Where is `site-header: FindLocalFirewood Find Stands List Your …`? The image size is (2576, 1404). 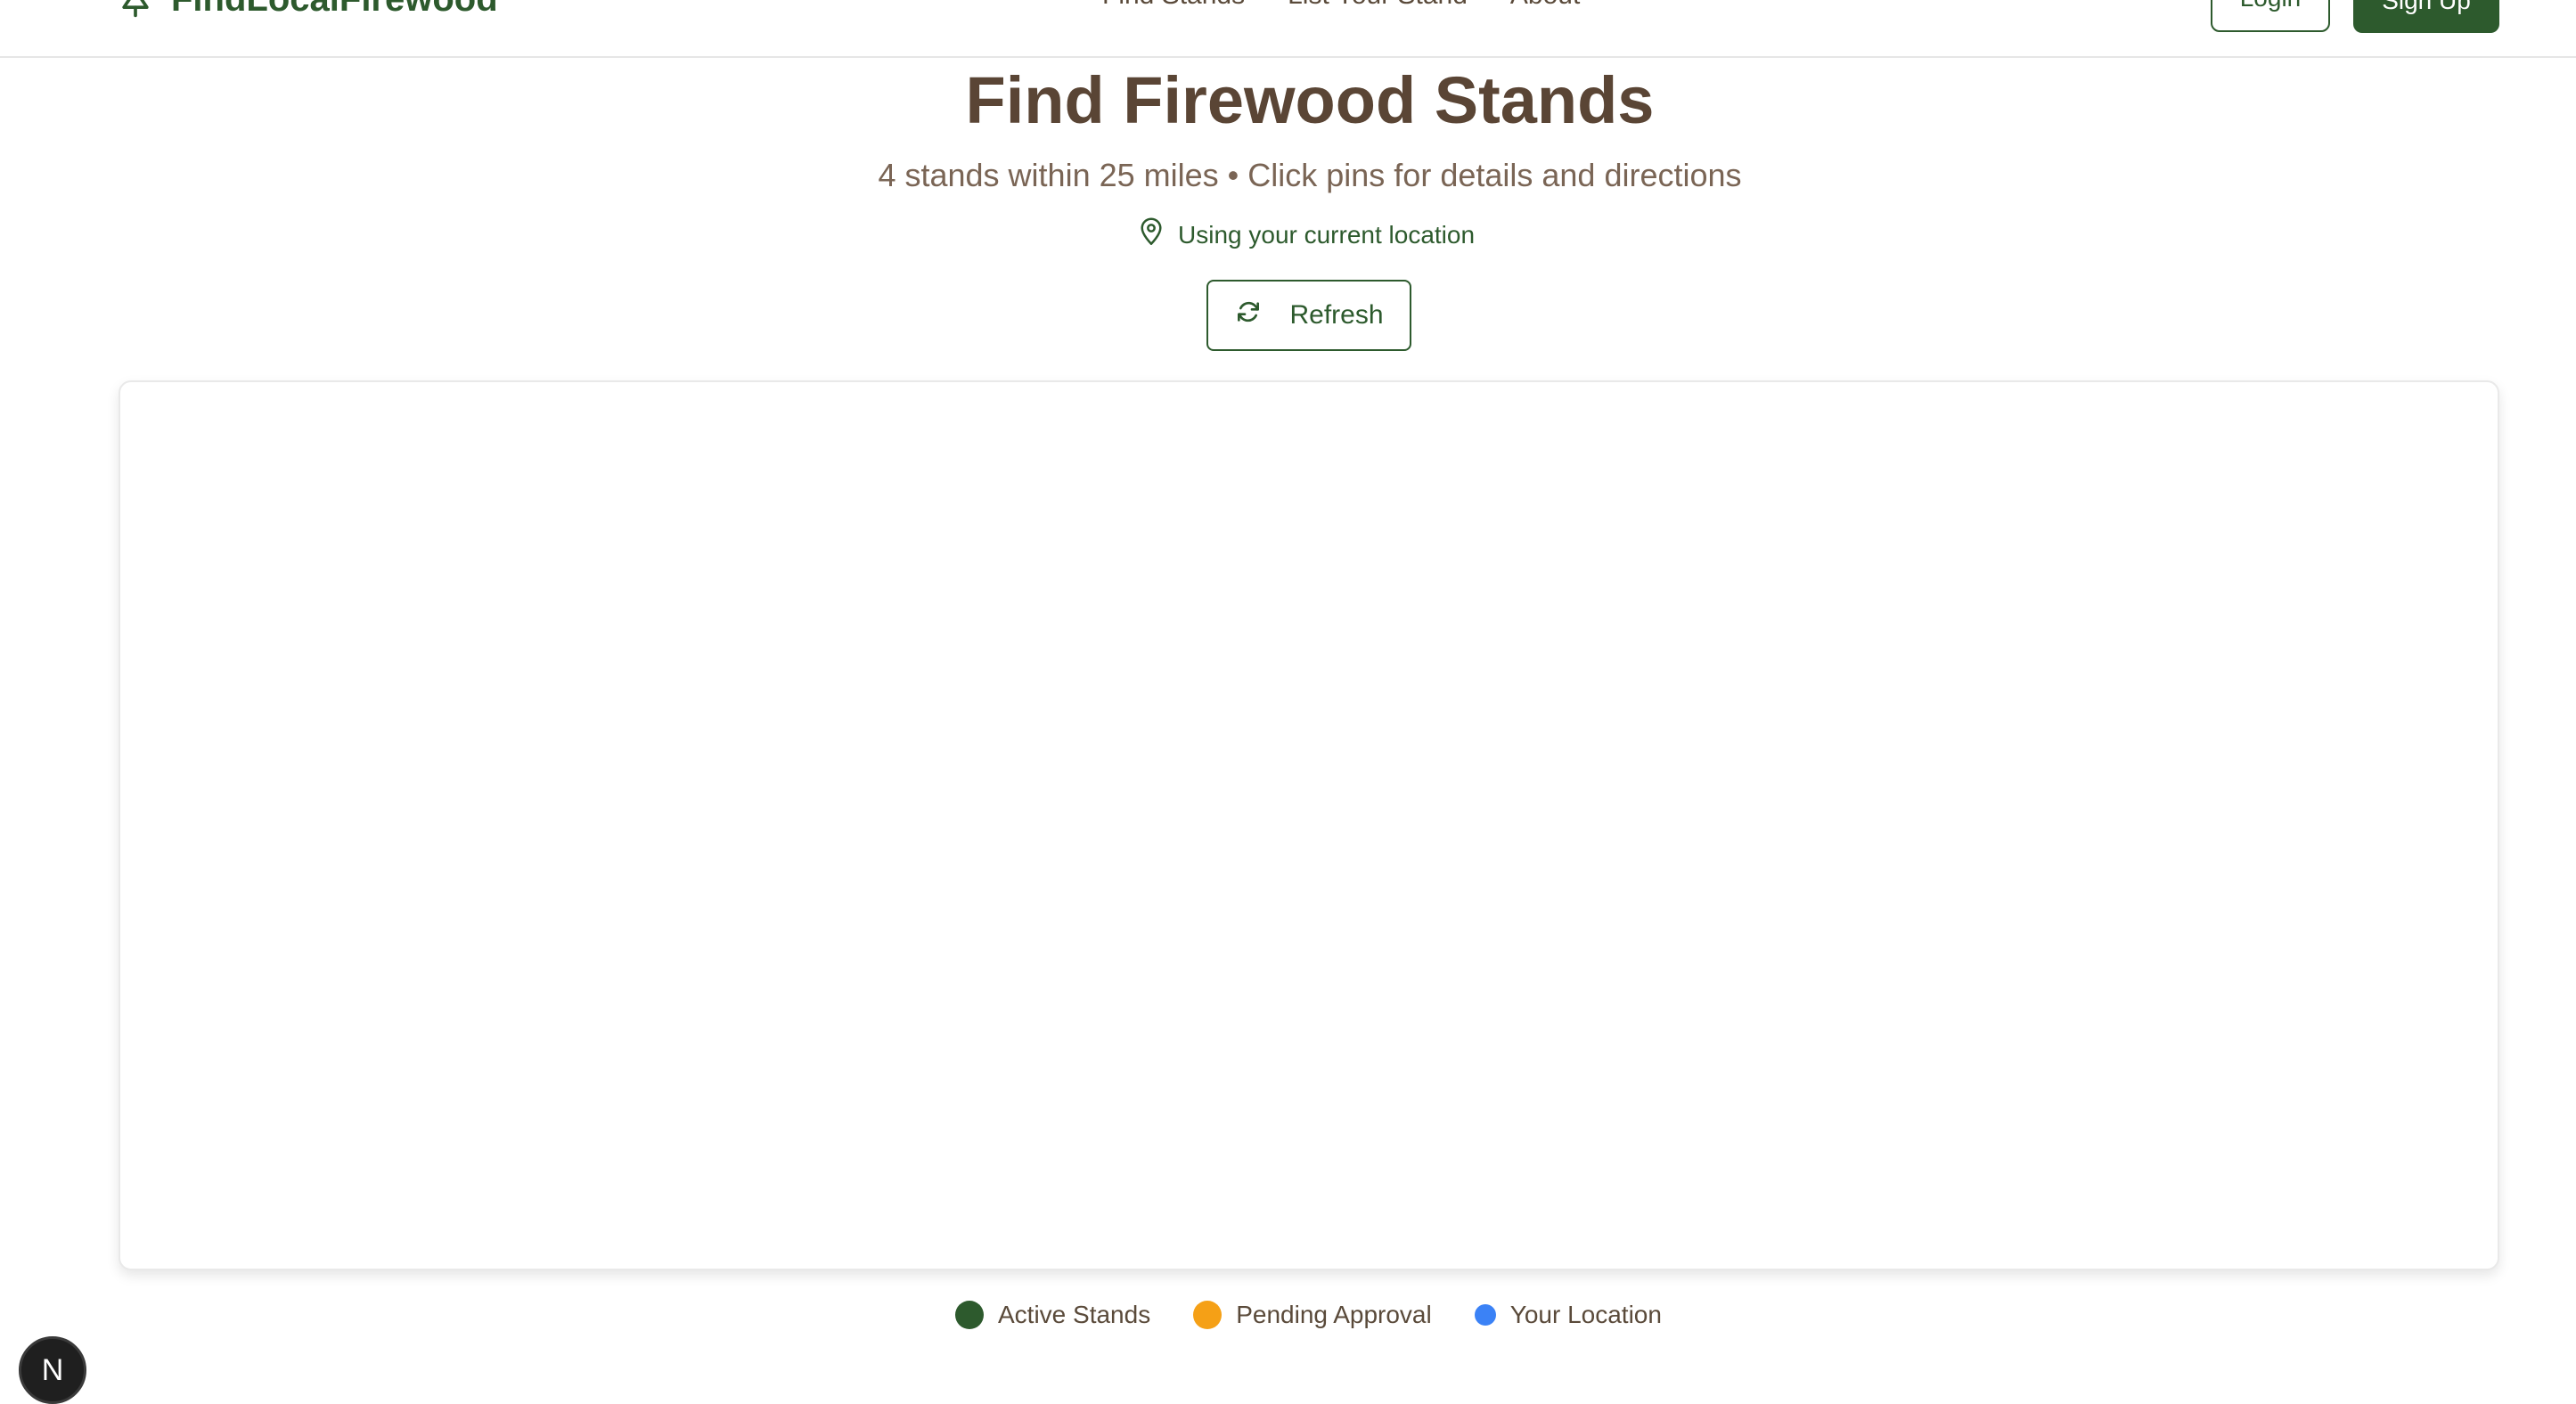 site-header: FindLocalFirewood Find Stands List Your … is located at coordinates (1288, 29).